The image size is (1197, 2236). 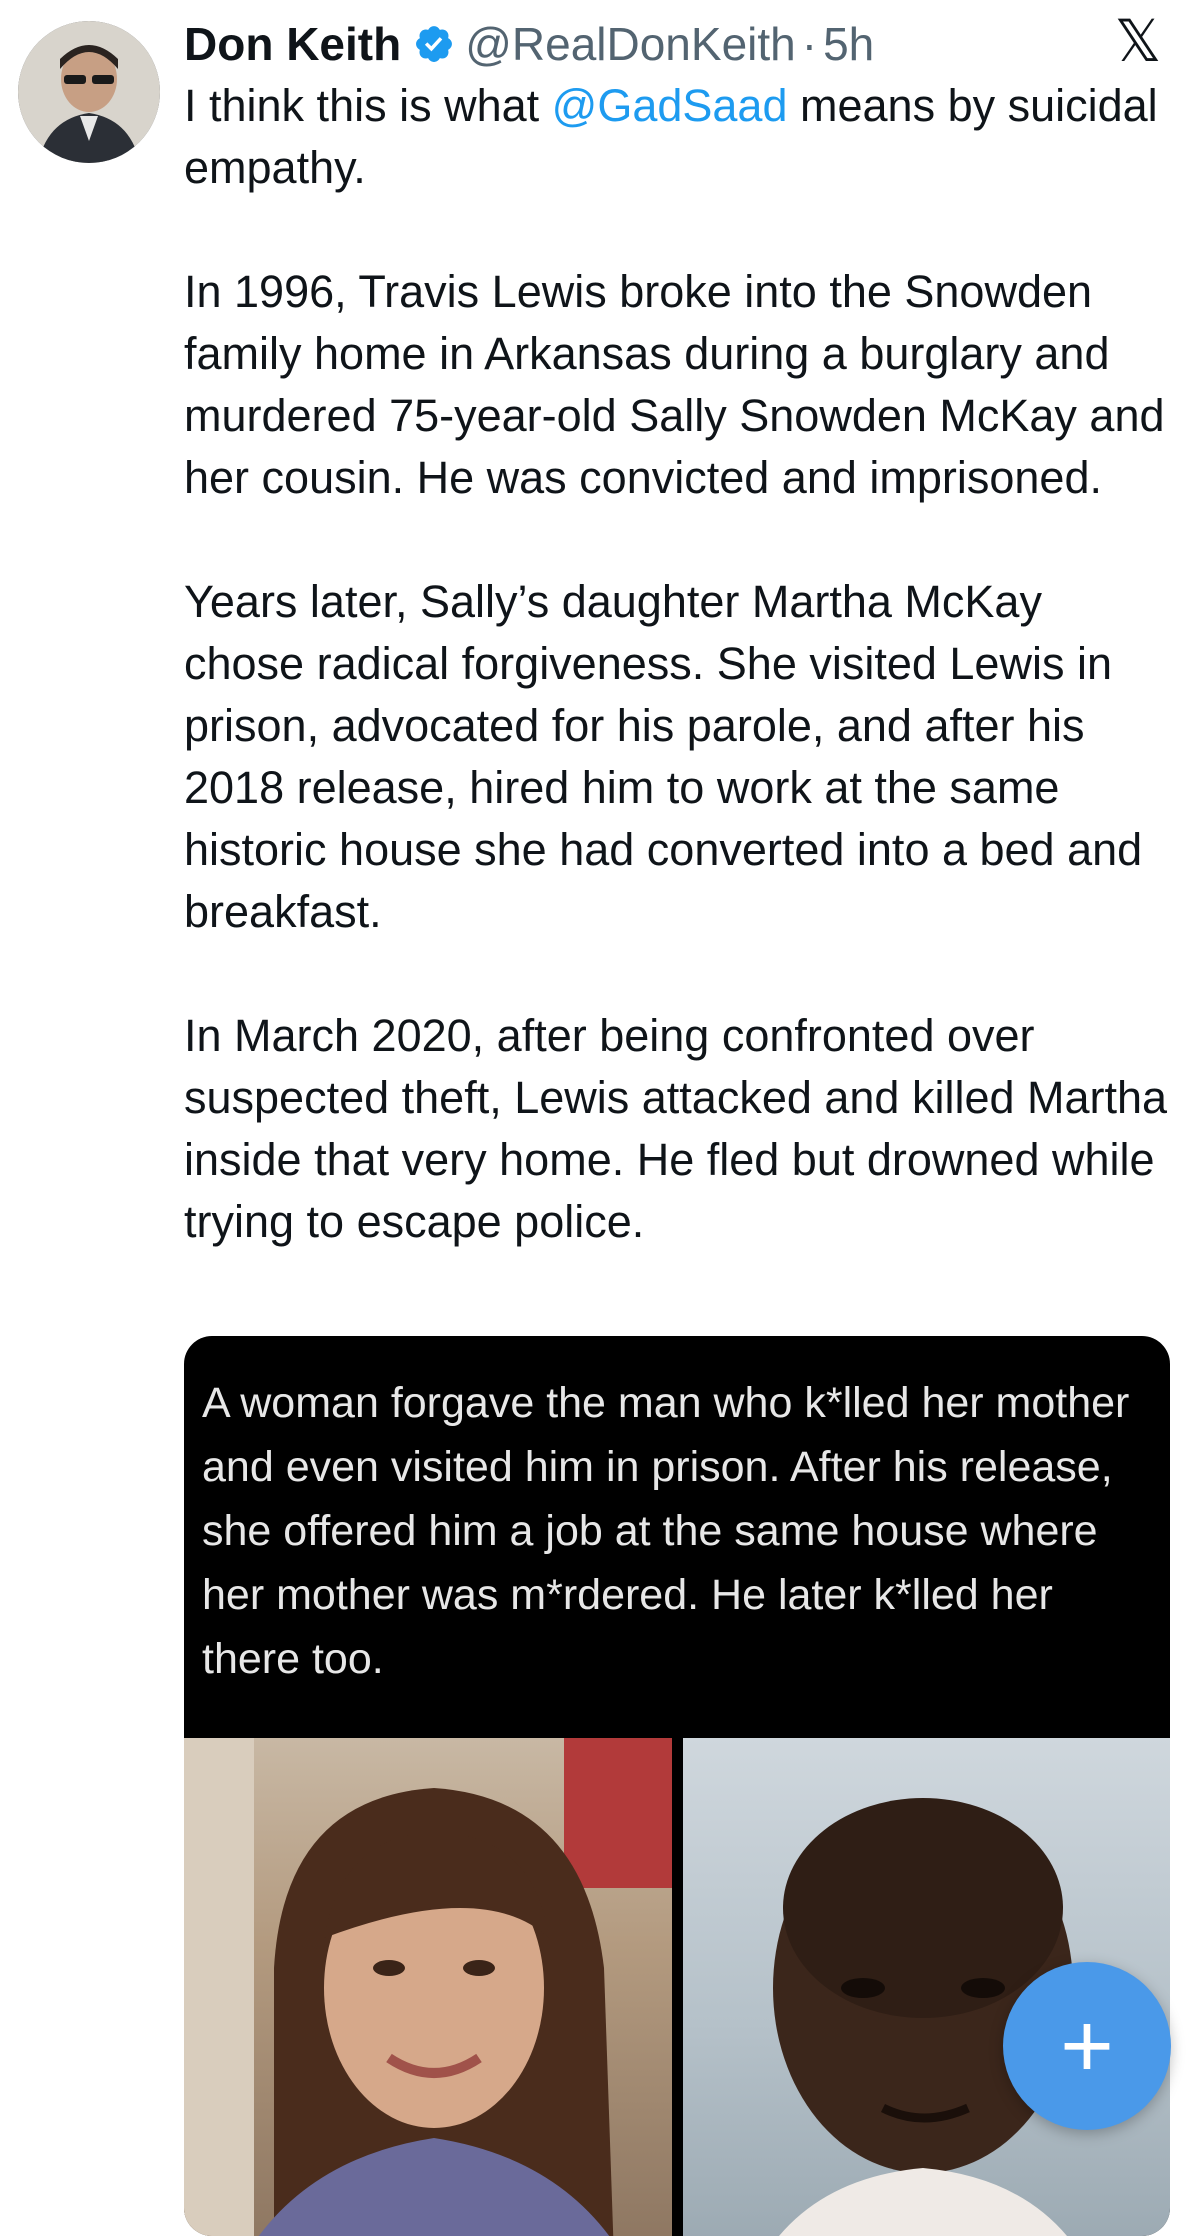 I want to click on author-handle: @RealDonKeith, so click(x=630, y=44).